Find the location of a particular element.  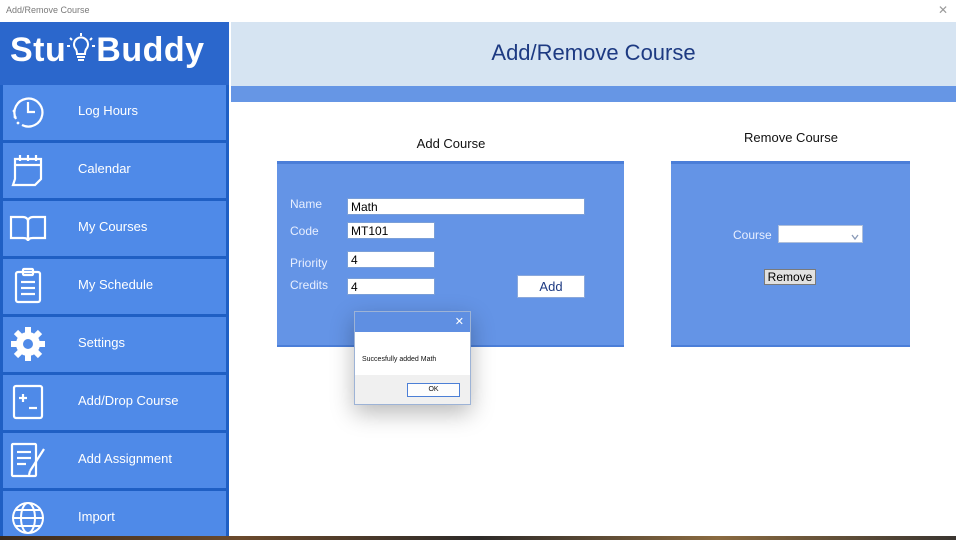

gear-icon is located at coordinates (28, 344).